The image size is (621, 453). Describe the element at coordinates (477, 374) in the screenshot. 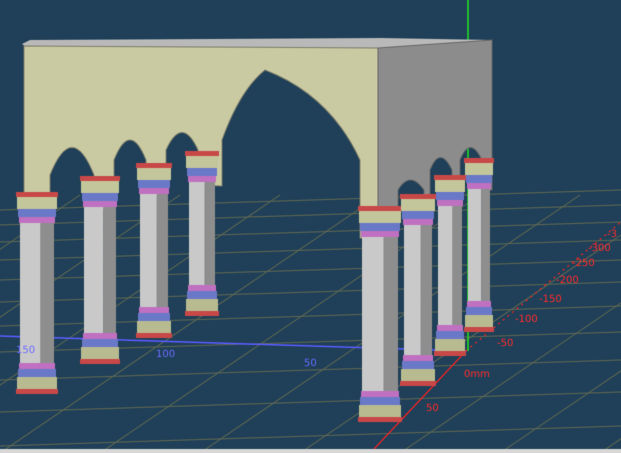

I see `axis-label: 0mm` at that location.